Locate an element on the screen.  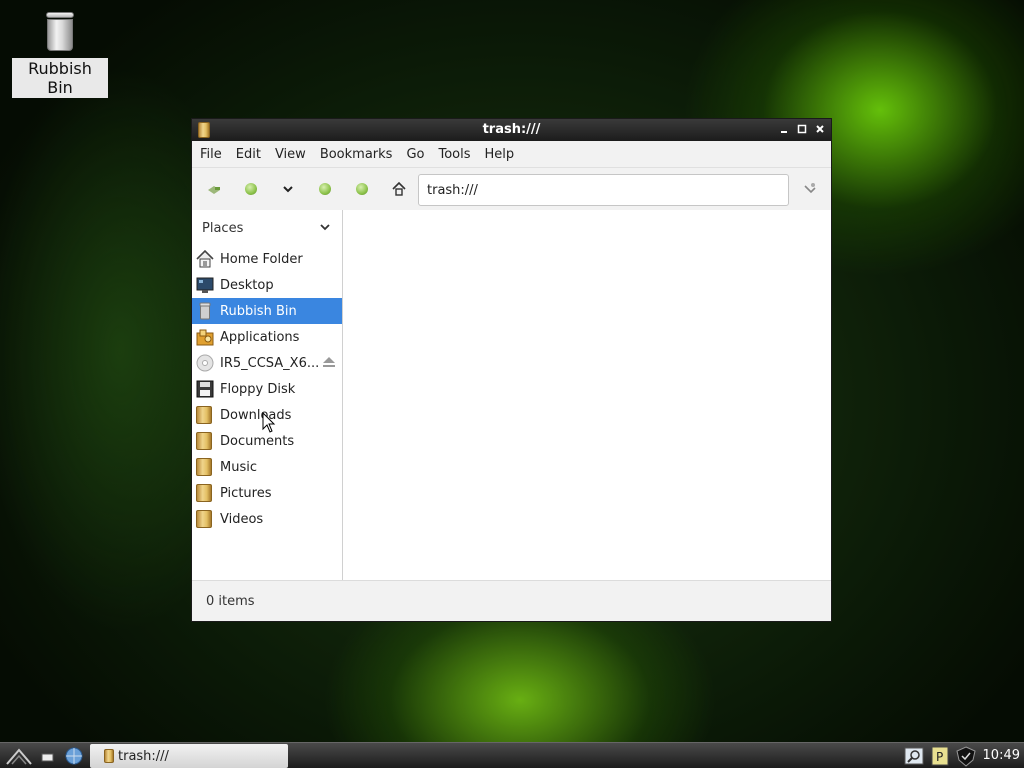
up-arrow-icon is located at coordinates (362, 189).